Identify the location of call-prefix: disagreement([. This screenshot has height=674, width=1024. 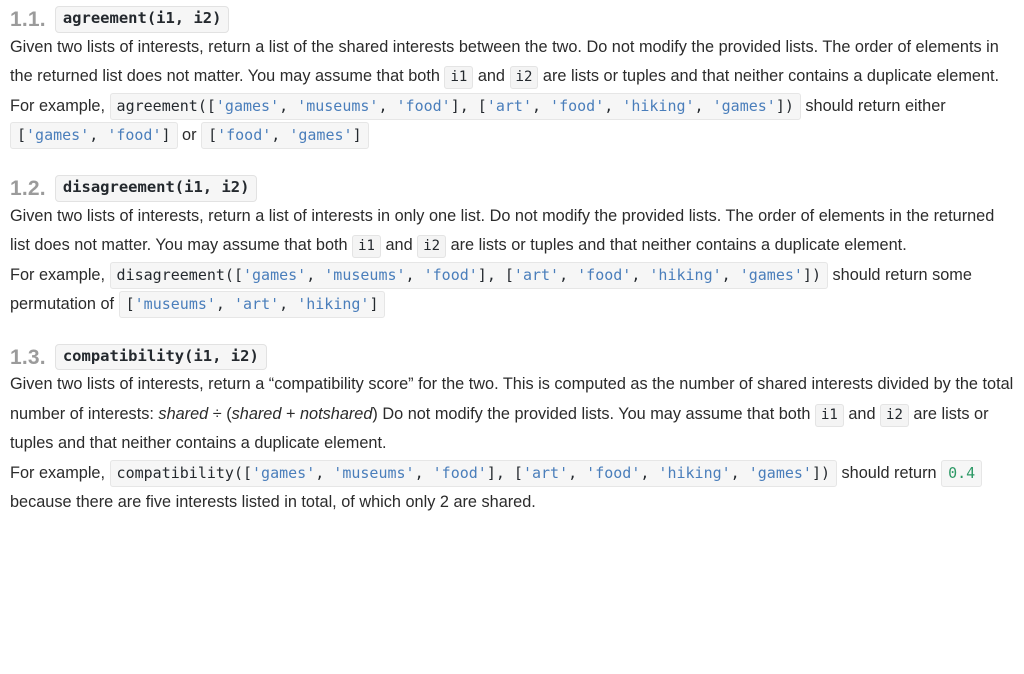
(179, 274).